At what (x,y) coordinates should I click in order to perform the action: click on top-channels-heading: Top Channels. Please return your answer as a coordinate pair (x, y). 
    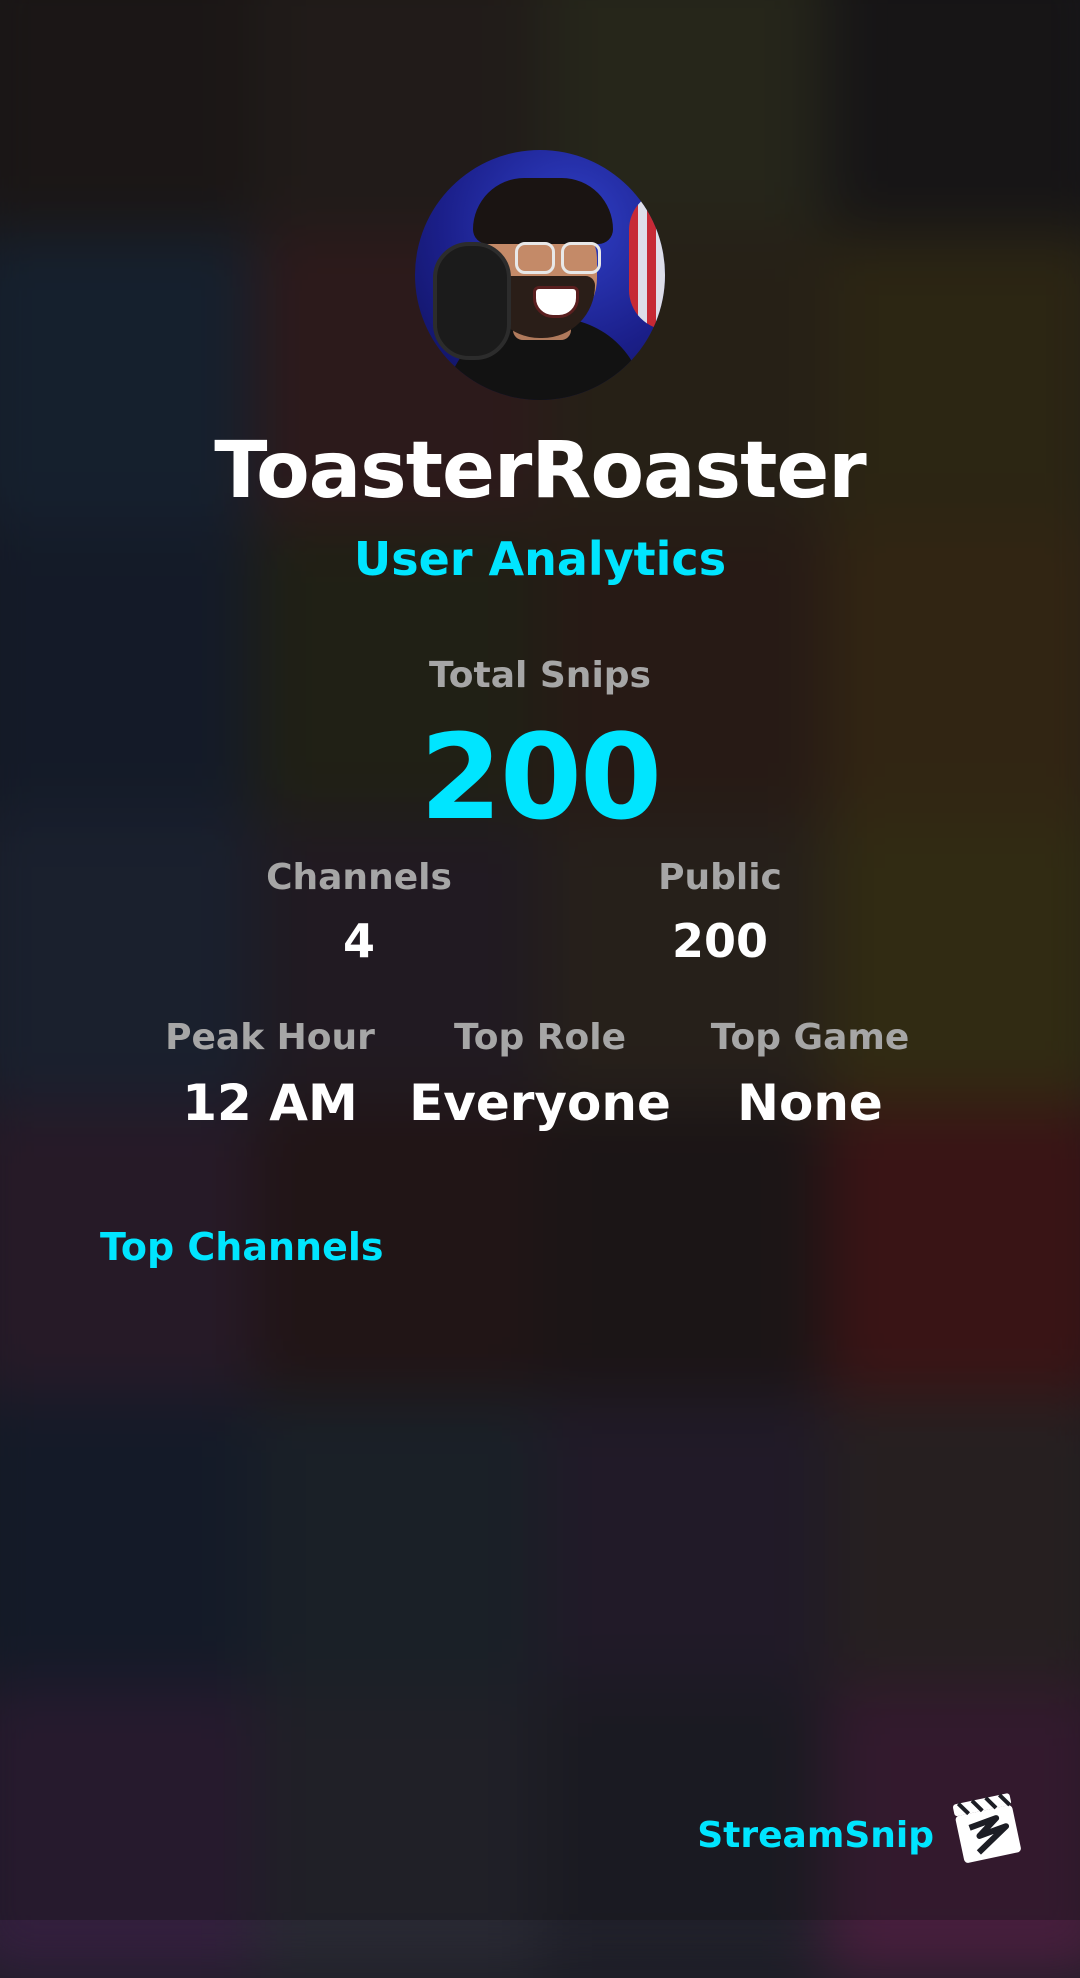
    Looking at the image, I should click on (242, 1247).